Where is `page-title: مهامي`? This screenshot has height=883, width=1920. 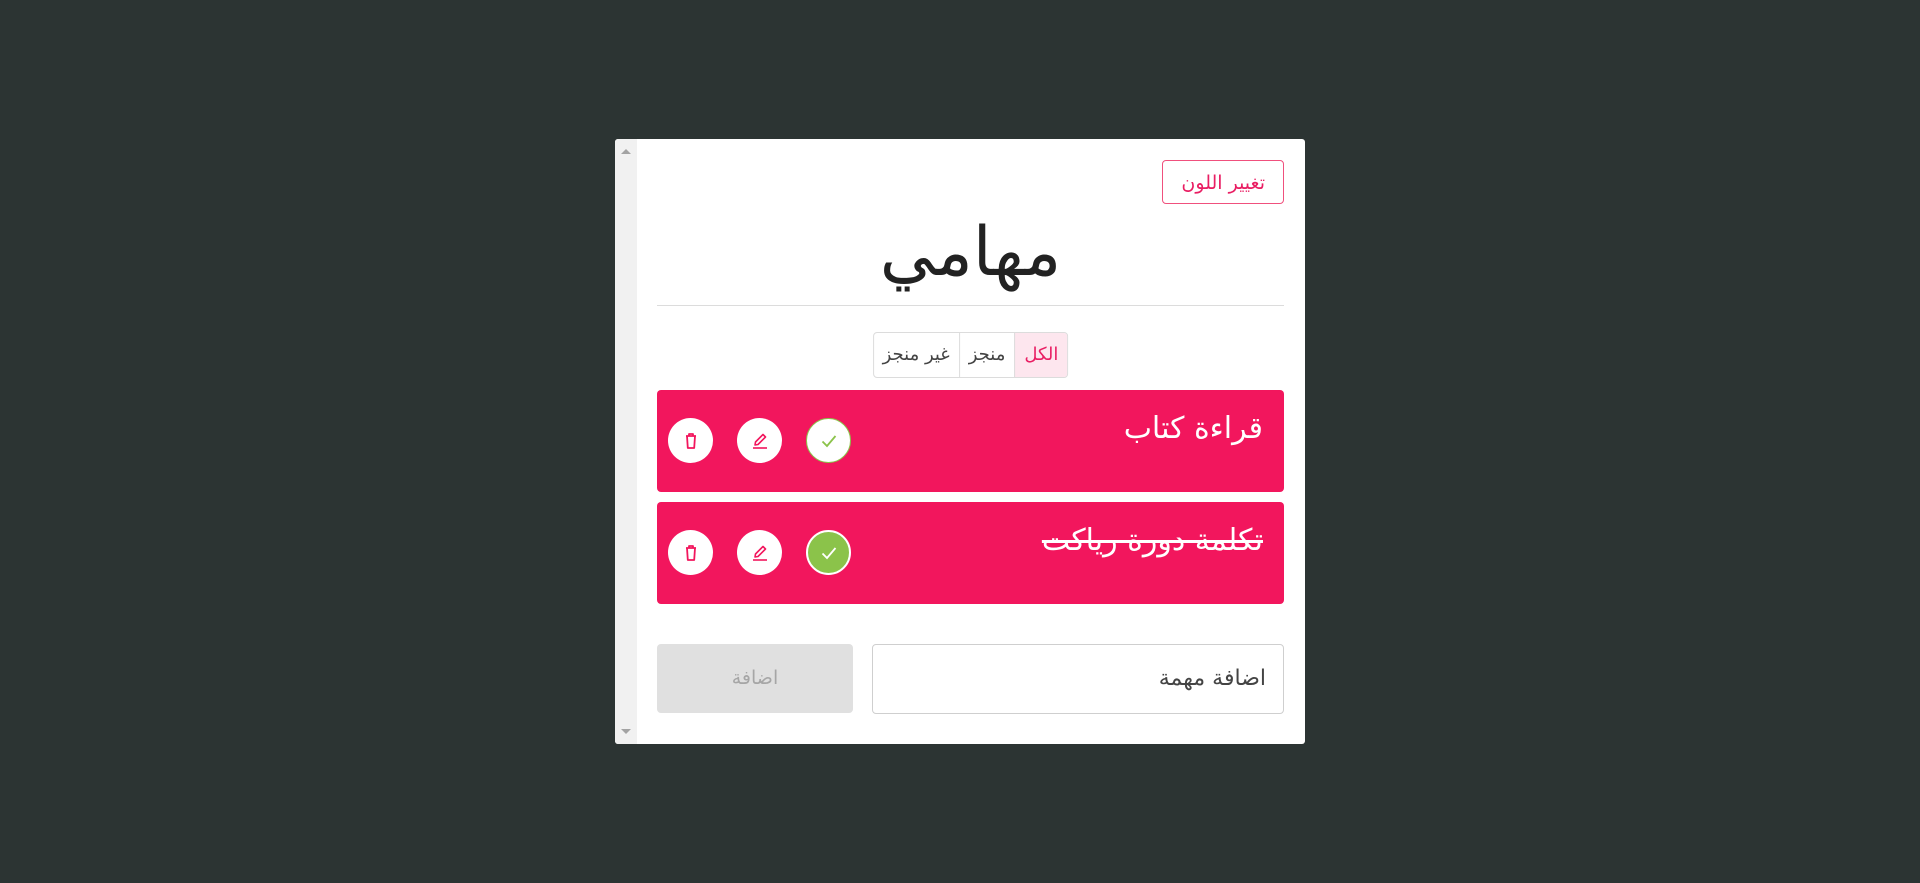
page-title: مهامي is located at coordinates (970, 252).